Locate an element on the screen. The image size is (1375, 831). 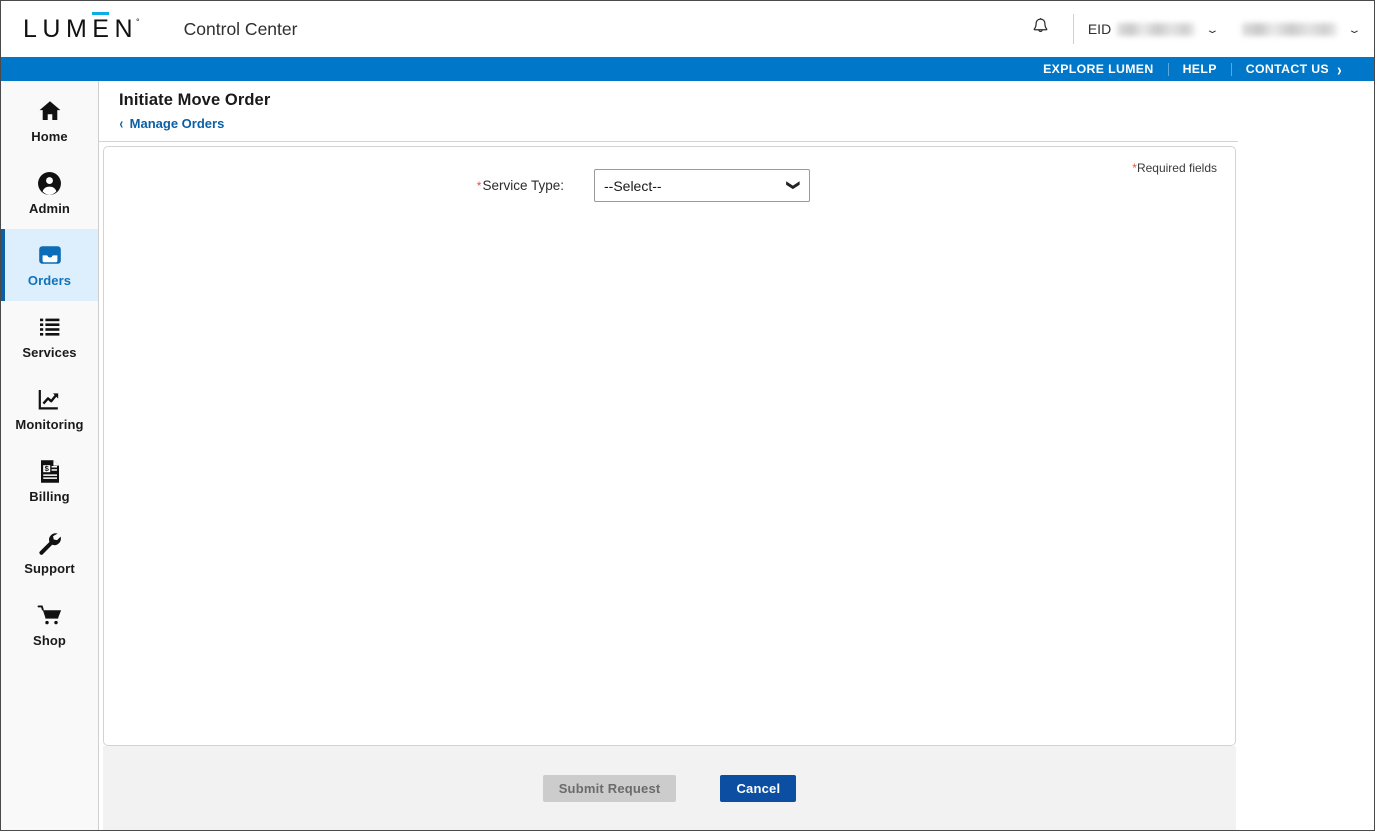
page-title: Initiate Move Order is located at coordinates (195, 100).